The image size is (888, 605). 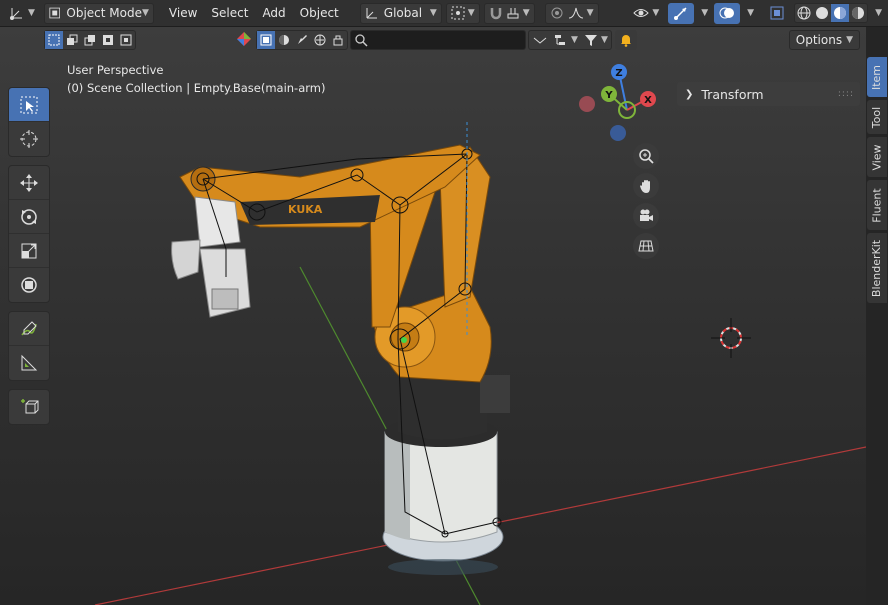 I want to click on measure-tool, so click(x=29, y=363).